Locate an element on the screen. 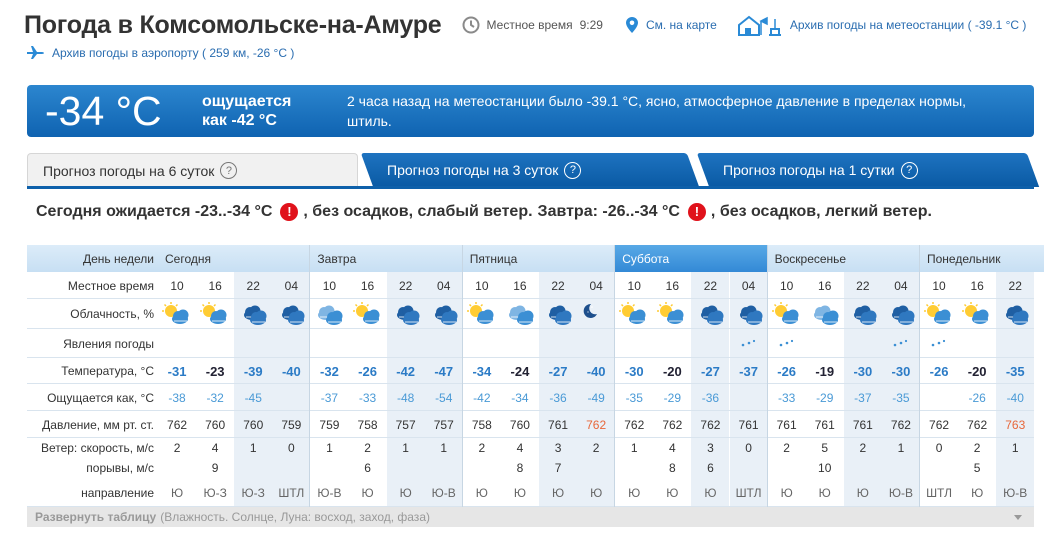  temperature-cell: -20 is located at coordinates (977, 371).